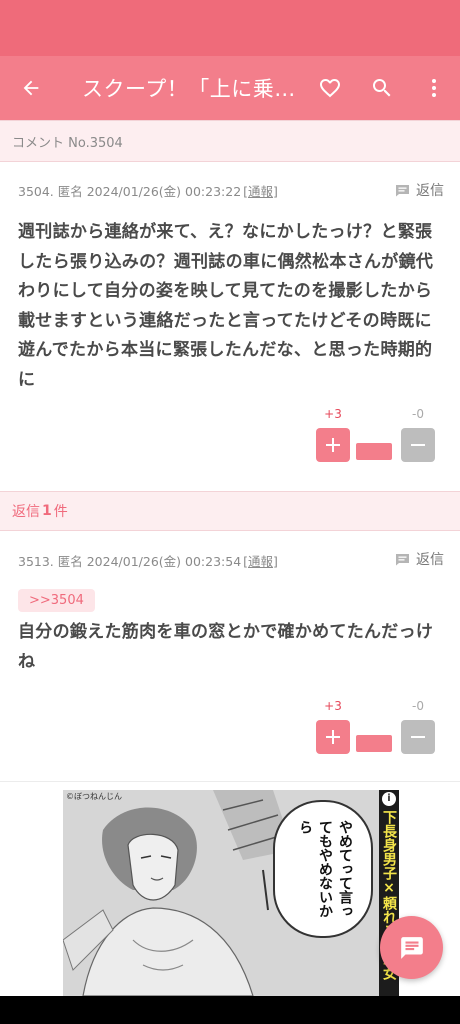 This screenshot has height=1024, width=460. Describe the element at coordinates (60, 512) in the screenshot. I see `replies-suffix: 件` at that location.